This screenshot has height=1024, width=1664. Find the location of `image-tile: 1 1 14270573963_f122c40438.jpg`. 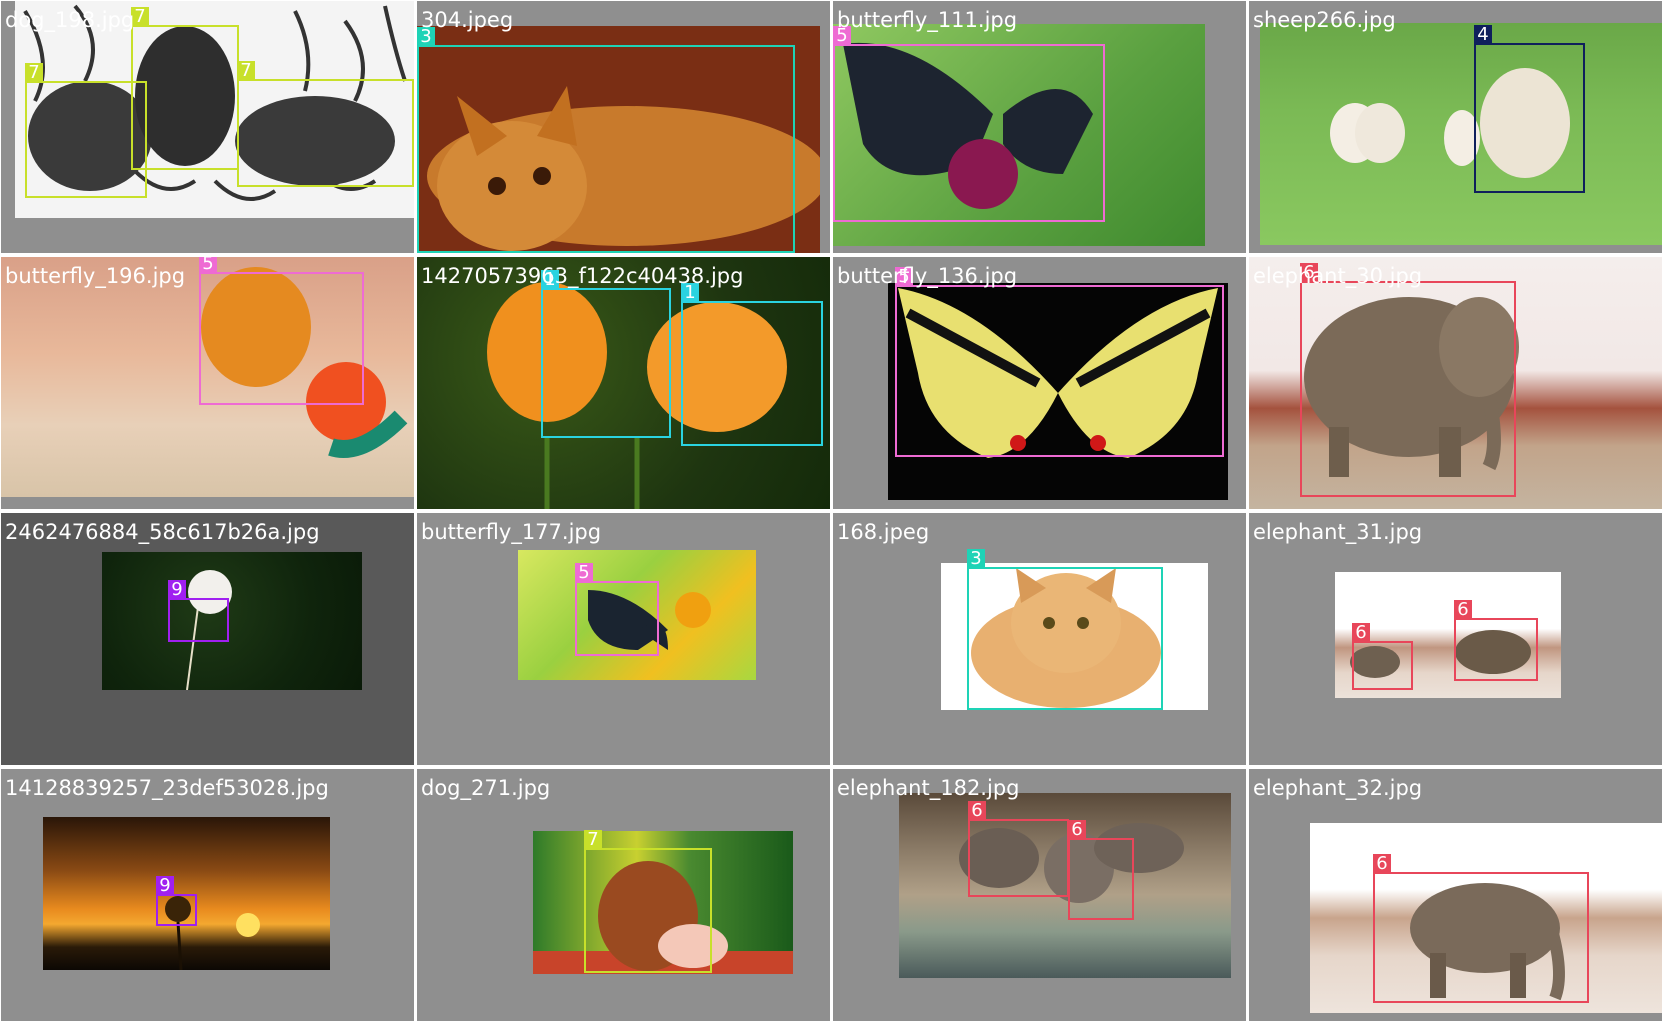

image-tile: 1 1 14270573963_f122c40438.jpg is located at coordinates (623, 383).